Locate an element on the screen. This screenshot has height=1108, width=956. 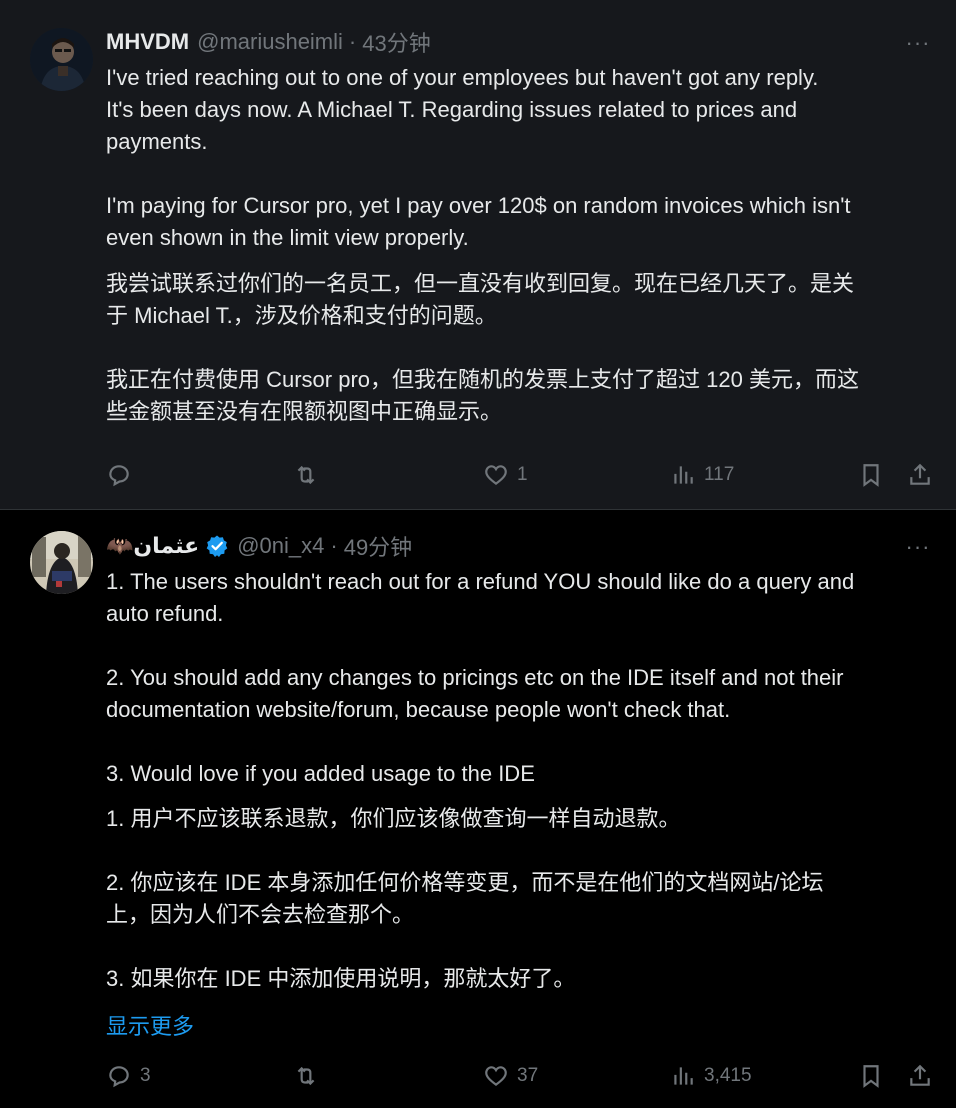
views-button: 117 is located at coordinates (702, 475).